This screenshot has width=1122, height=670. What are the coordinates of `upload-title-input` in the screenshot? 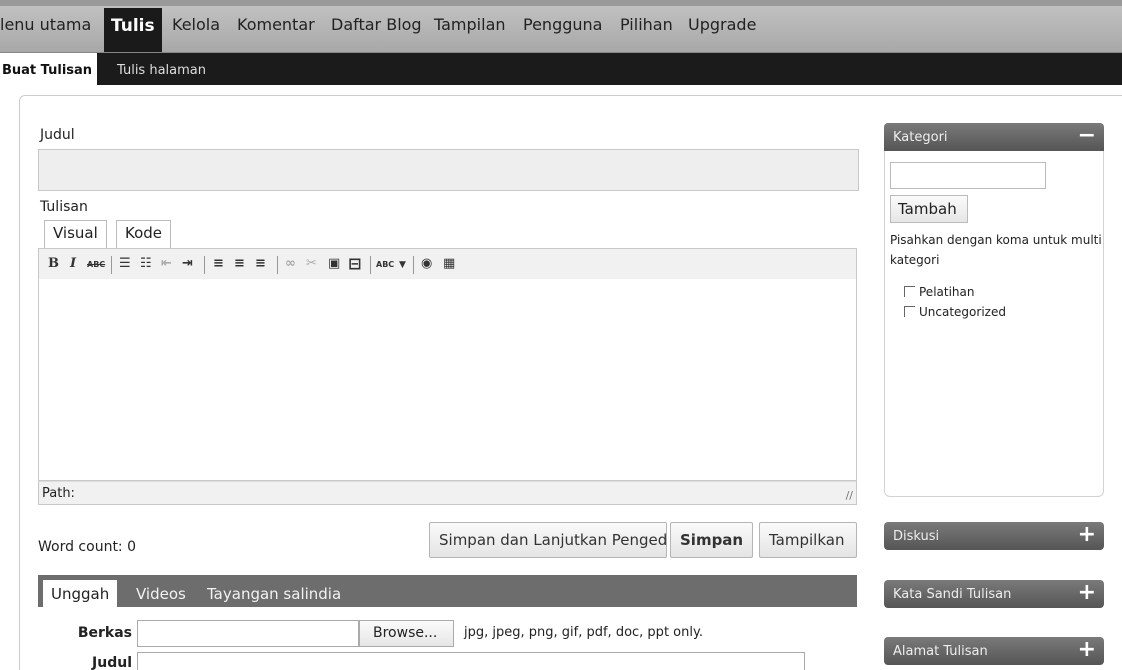 It's located at (471, 661).